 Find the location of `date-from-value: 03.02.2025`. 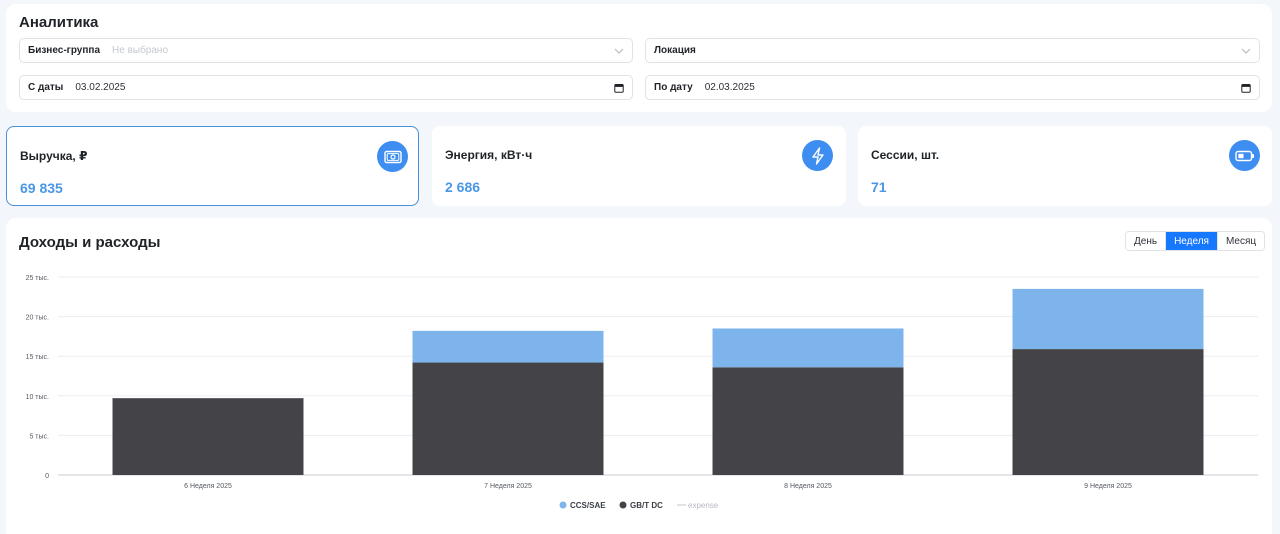

date-from-value: 03.02.2025 is located at coordinates (100, 87).